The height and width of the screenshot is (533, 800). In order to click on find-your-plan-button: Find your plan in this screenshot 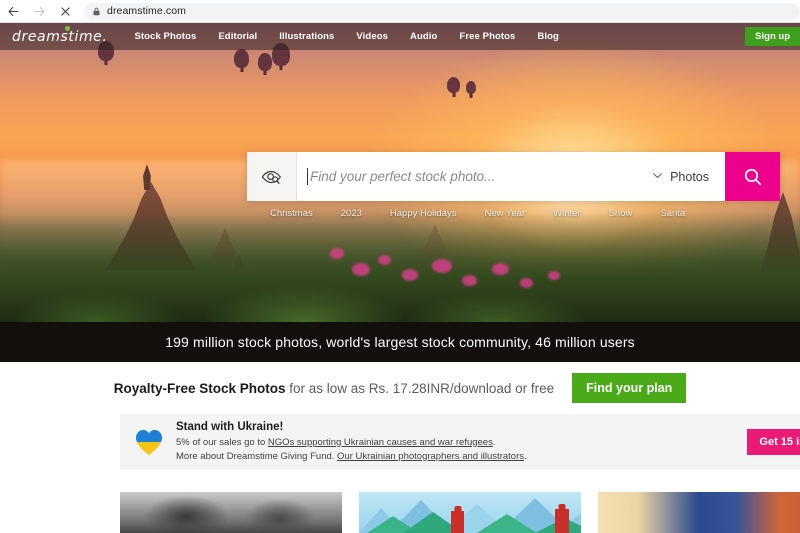, I will do `click(629, 388)`.